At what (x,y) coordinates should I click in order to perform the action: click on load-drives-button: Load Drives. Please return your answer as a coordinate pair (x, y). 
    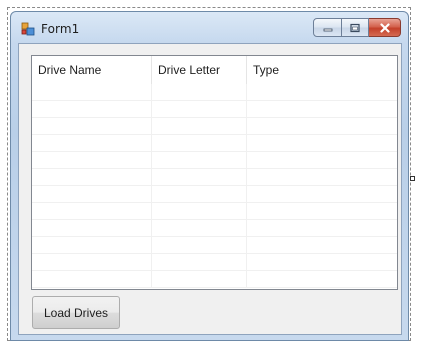
    Looking at the image, I should click on (76, 312).